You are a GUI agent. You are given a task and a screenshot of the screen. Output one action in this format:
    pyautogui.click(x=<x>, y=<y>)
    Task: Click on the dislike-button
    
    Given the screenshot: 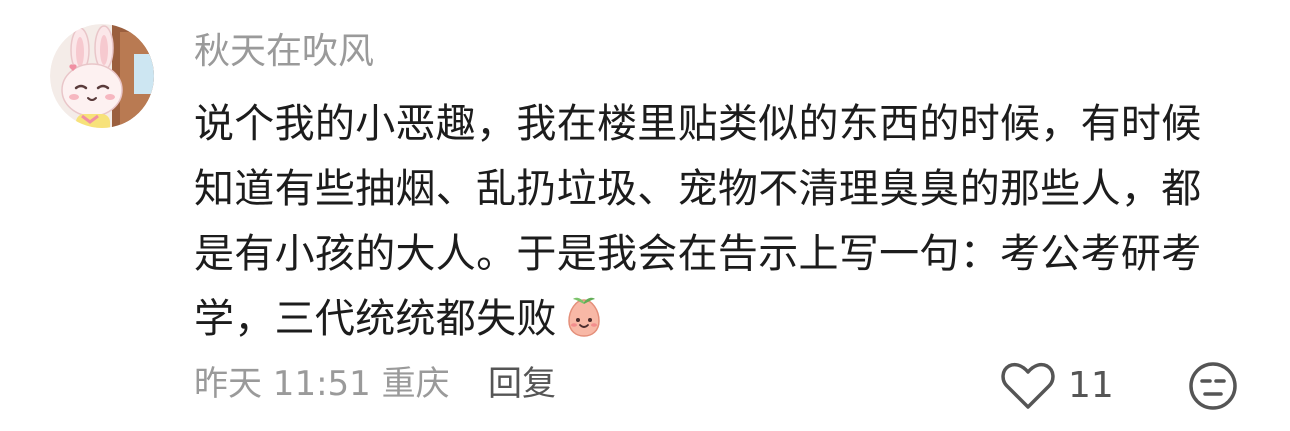 What is the action you would take?
    pyautogui.click(x=1213, y=386)
    